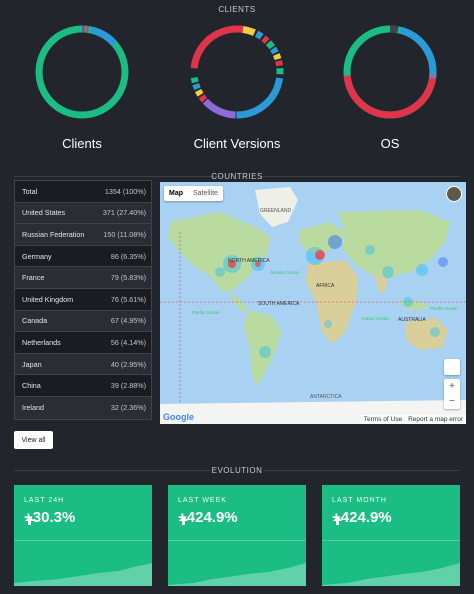 This screenshot has height=594, width=474. Describe the element at coordinates (237, 143) in the screenshot. I see `client-versions-donut-label: Client Versions` at that location.